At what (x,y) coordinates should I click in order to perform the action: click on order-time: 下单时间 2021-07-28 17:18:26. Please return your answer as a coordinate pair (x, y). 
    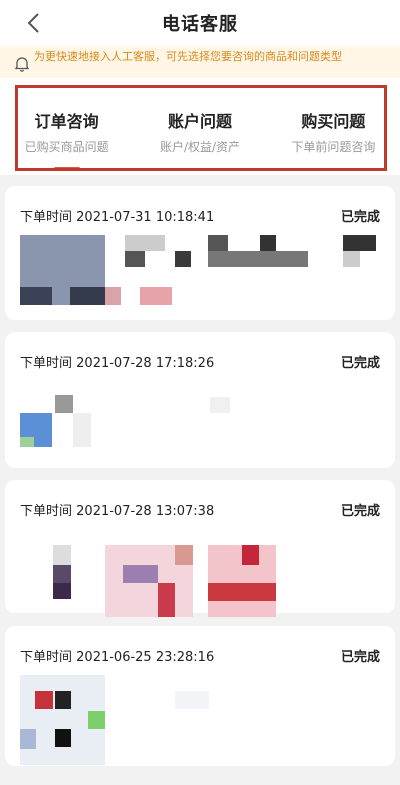
    Looking at the image, I should click on (117, 361).